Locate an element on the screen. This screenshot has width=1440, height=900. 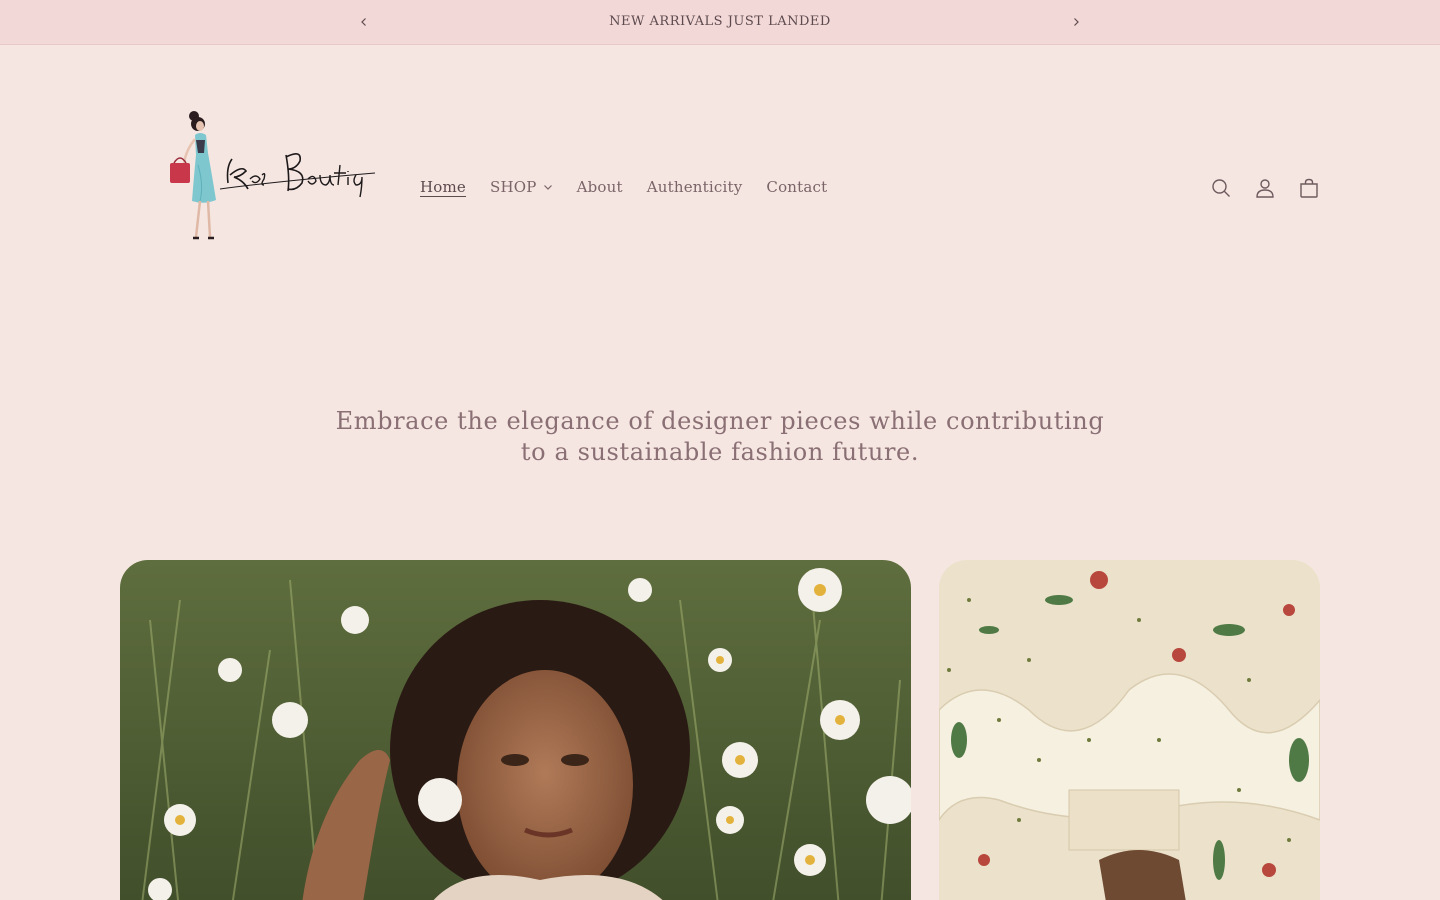
logo-illustration is located at coordinates (273, 175).